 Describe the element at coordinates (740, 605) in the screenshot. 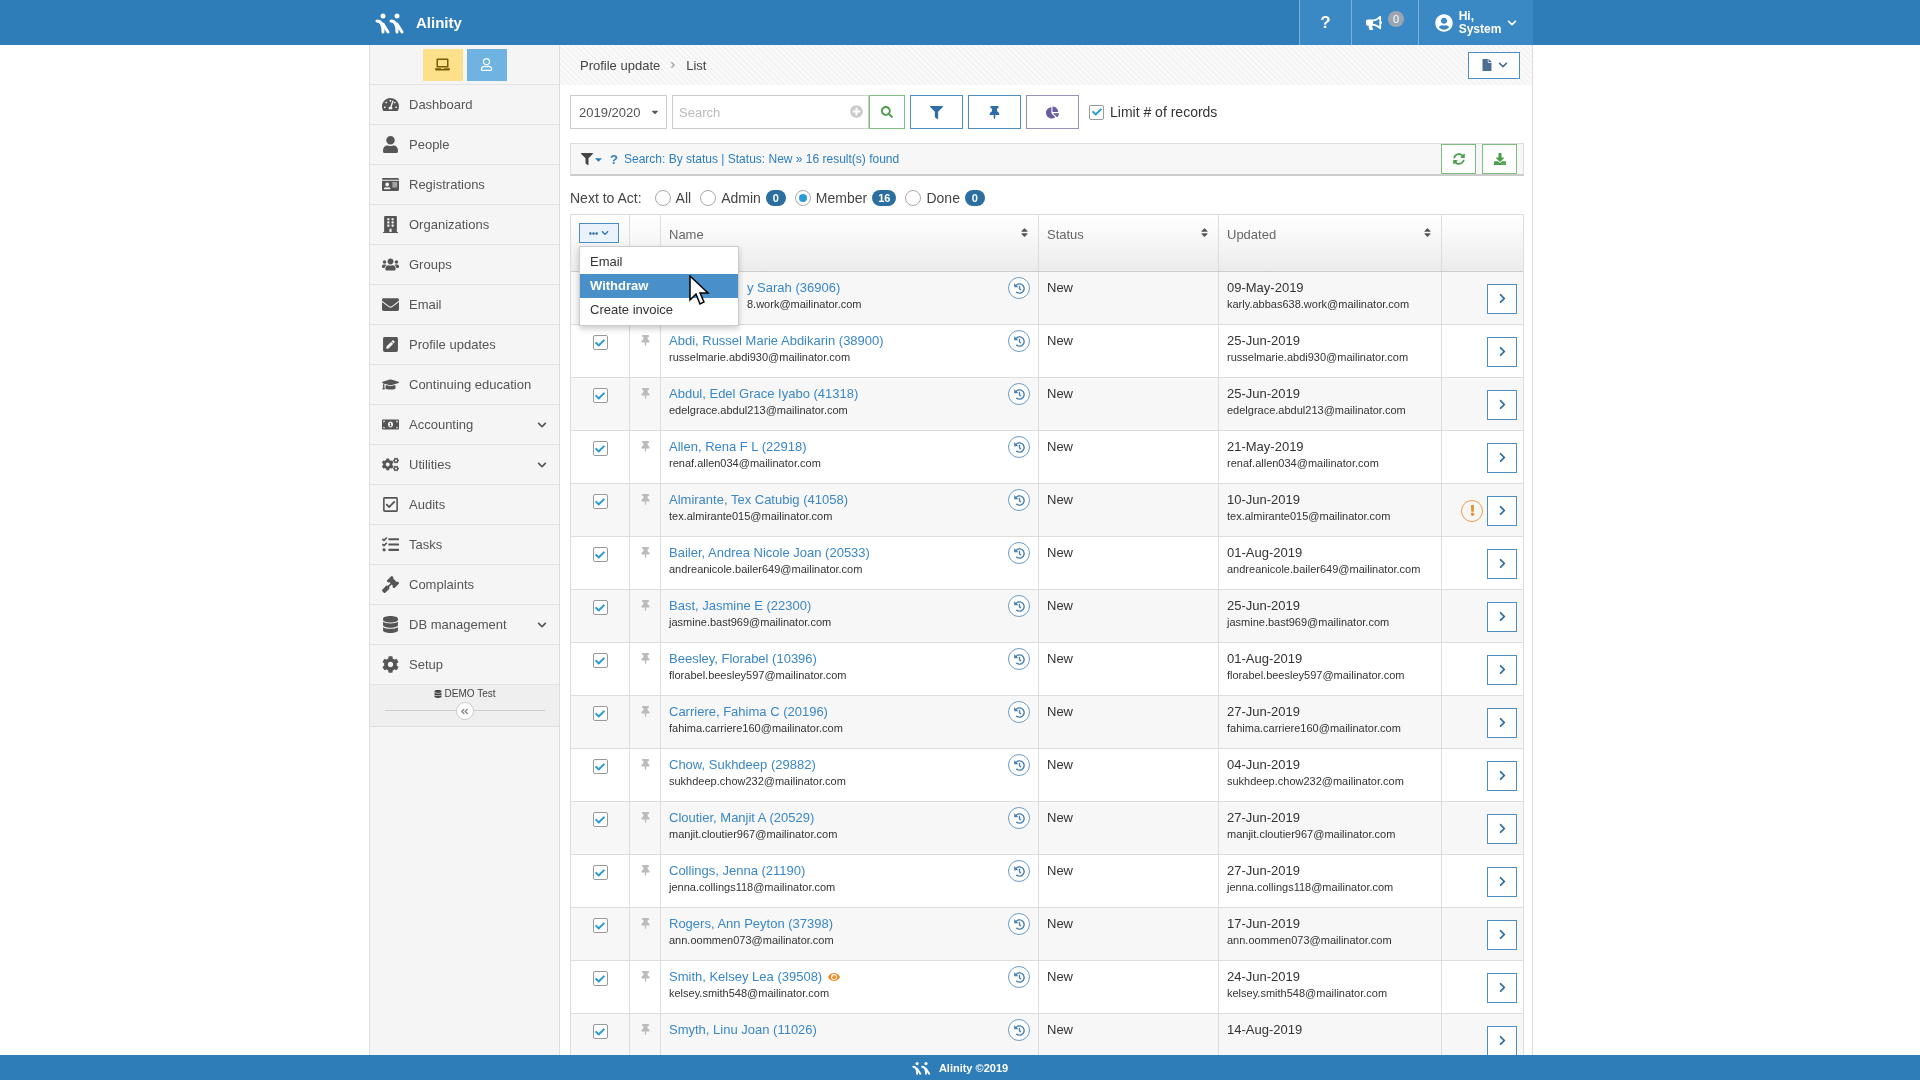

I see `person-link: Bast, Jasmine E (22300)` at that location.